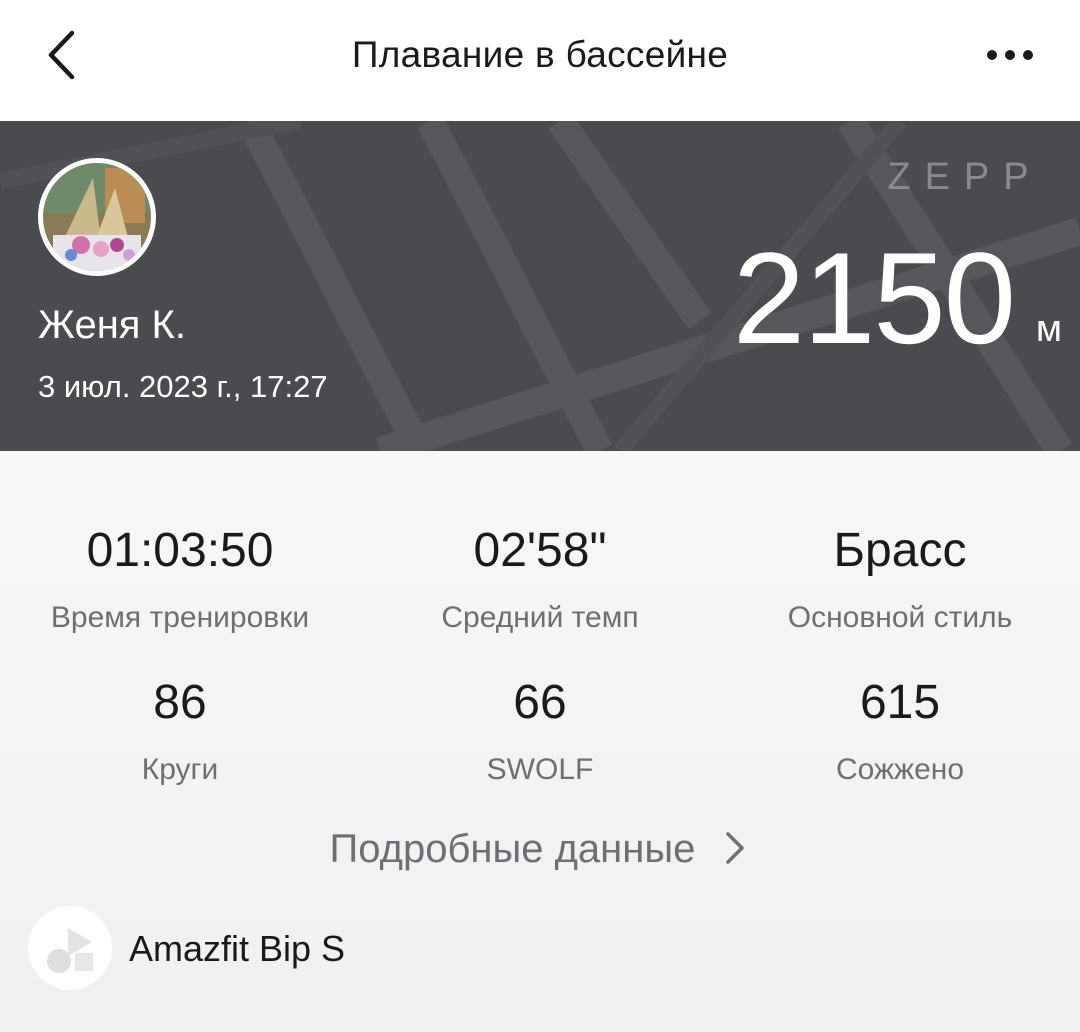 The image size is (1080, 1032). I want to click on stat-label: Сожжено, so click(900, 769).